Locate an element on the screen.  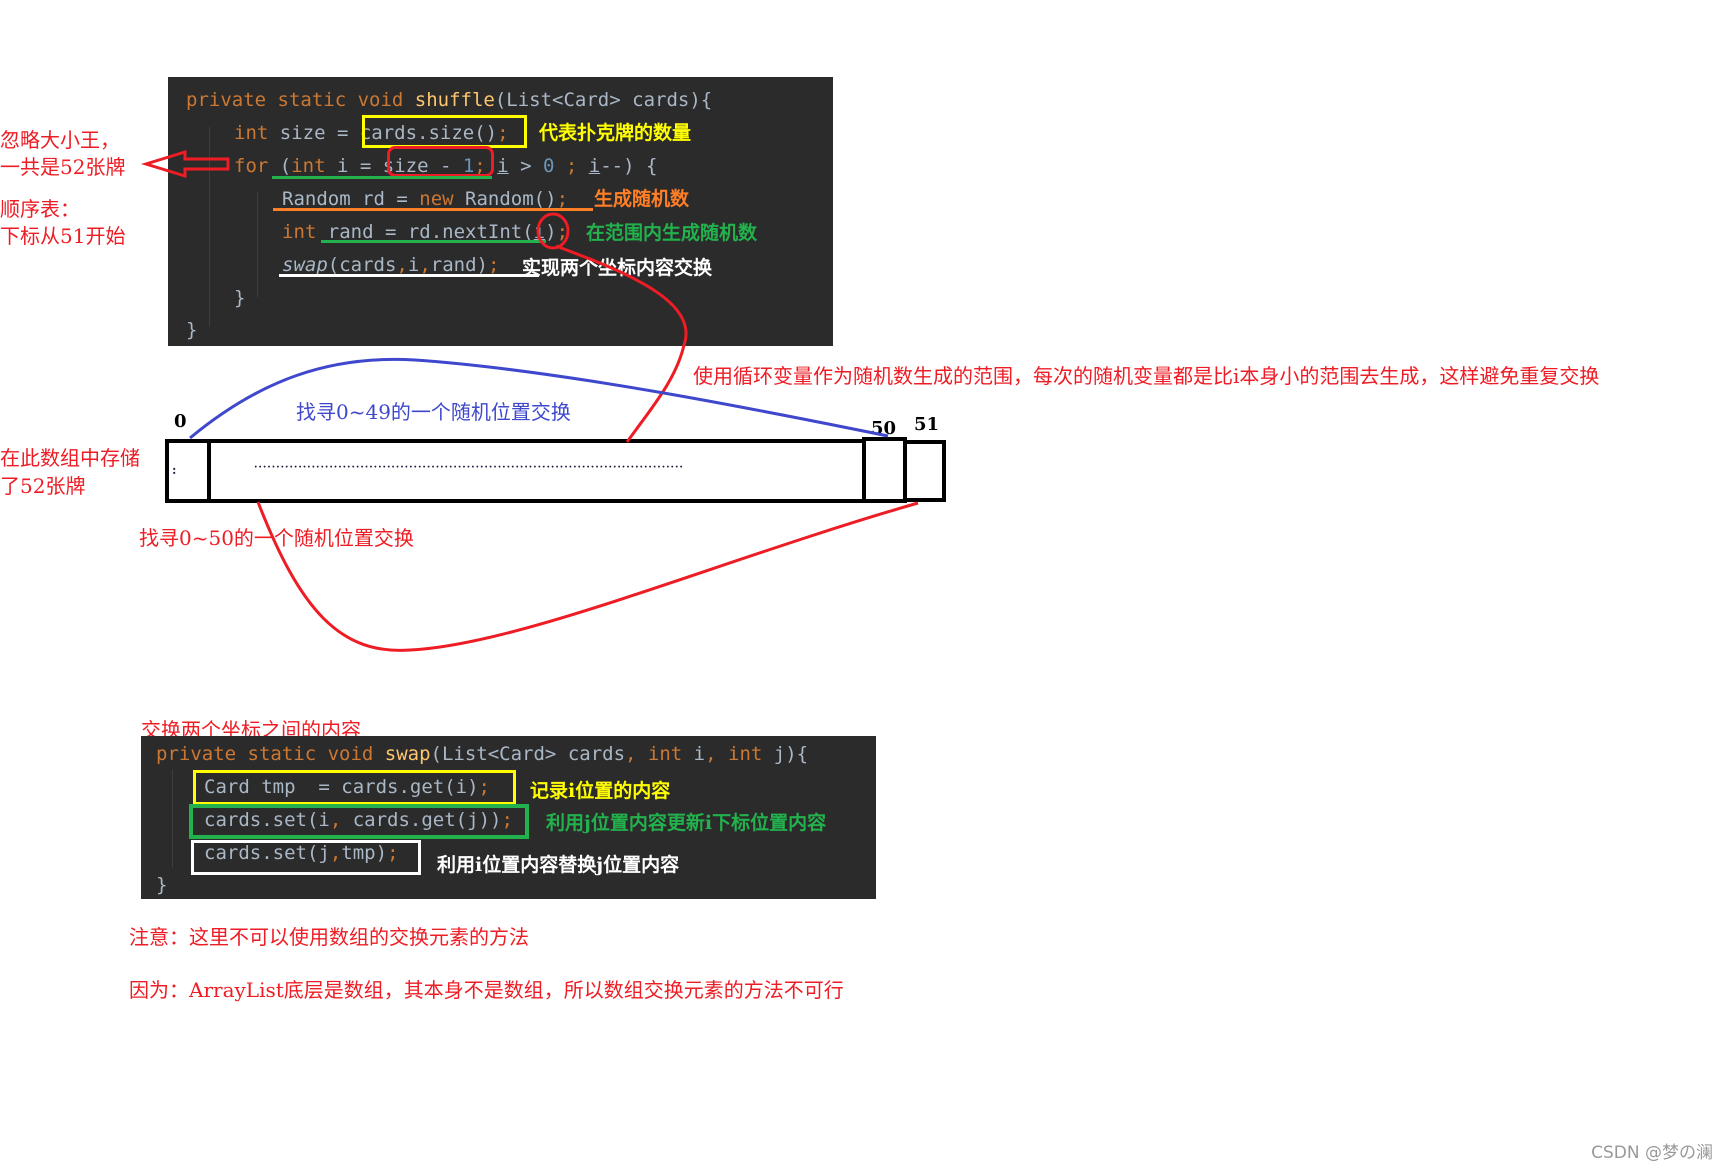
note-warning: 注意：这里不可以使用数组的交换元素的方法 is located at coordinates (329, 937).